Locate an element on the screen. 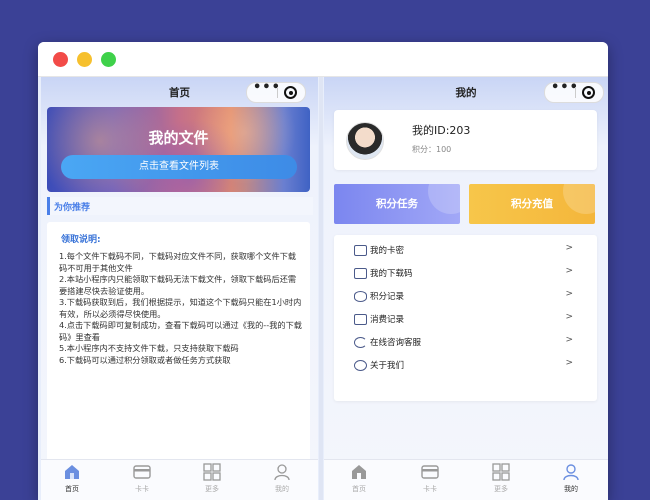 The width and height of the screenshot is (650, 500). menu-item-about-us: 关于我们 > is located at coordinates (465, 366).